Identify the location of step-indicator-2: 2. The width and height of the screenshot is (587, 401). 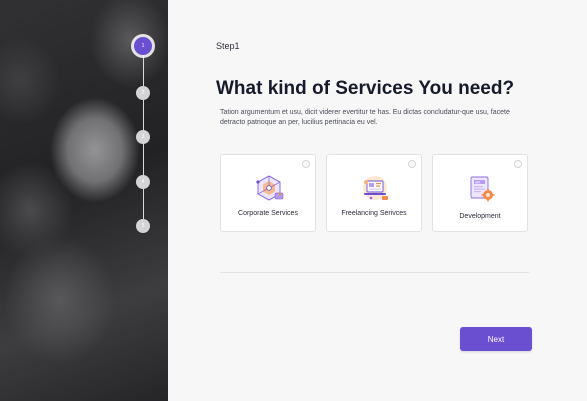
(143, 93).